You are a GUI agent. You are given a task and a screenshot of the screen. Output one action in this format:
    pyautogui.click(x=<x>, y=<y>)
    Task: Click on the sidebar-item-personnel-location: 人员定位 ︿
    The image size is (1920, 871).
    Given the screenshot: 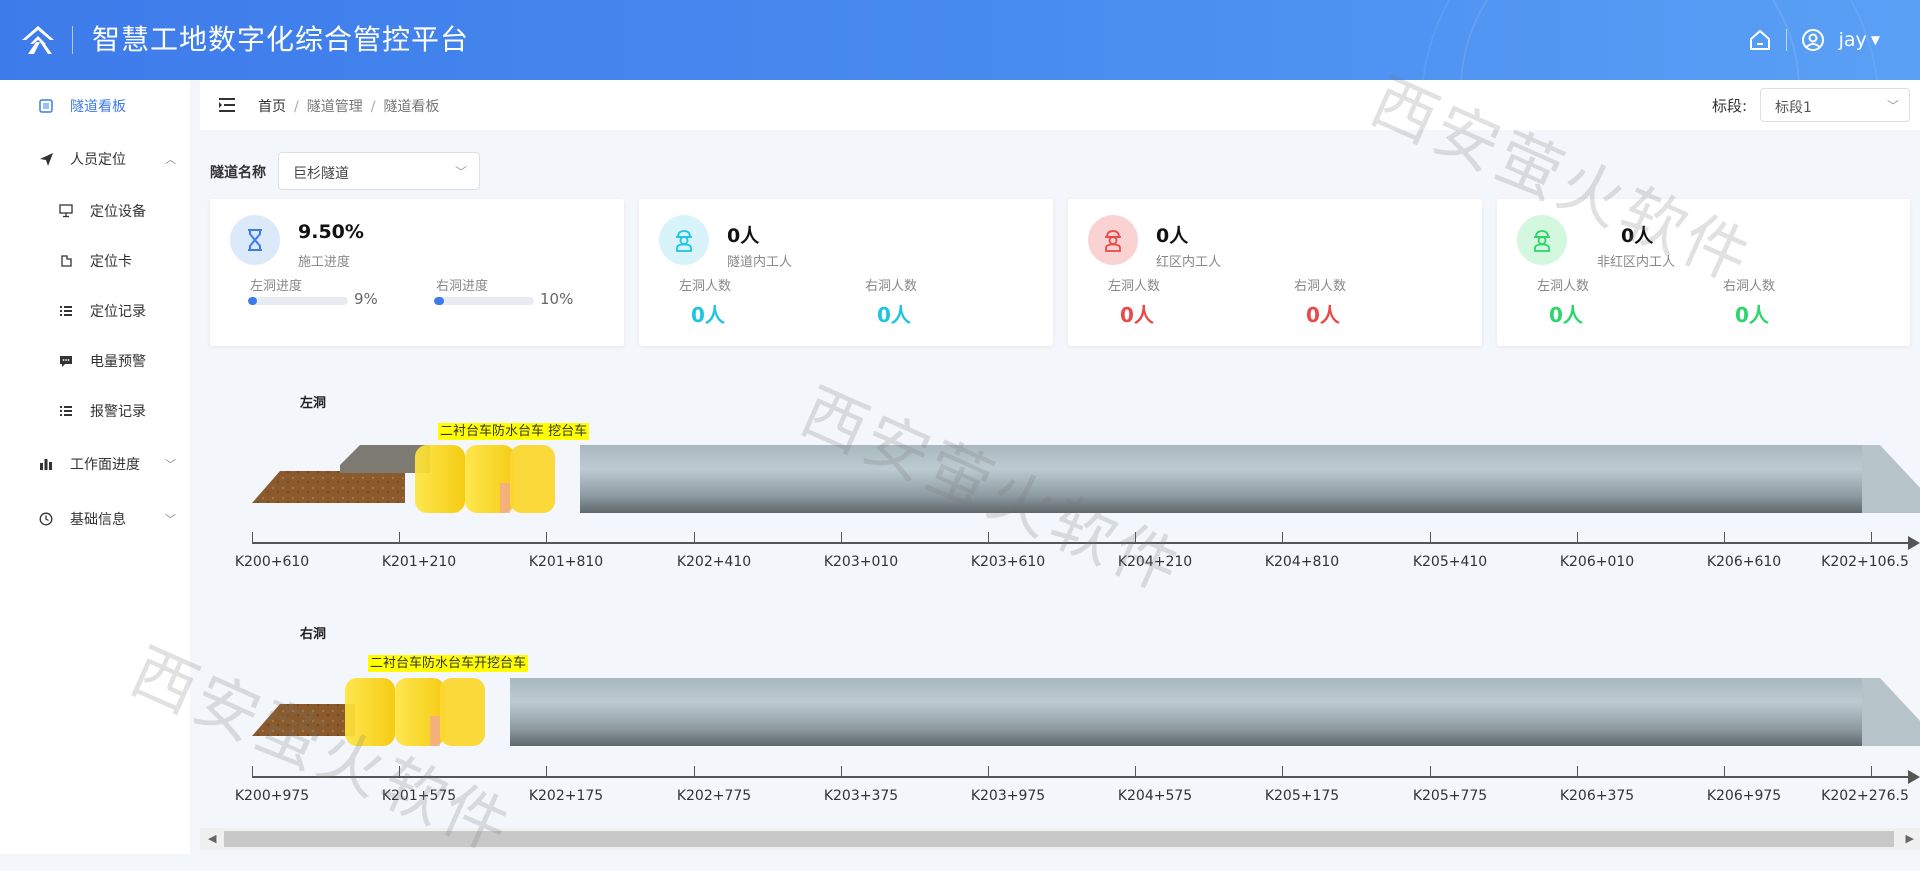 What is the action you would take?
    pyautogui.click(x=95, y=159)
    